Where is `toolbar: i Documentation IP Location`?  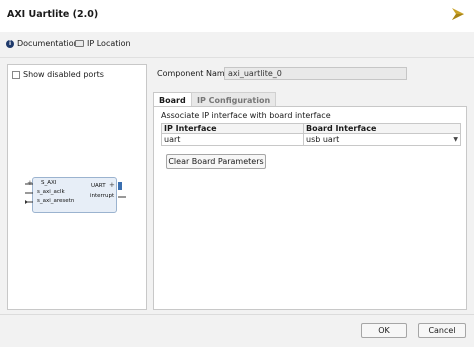 toolbar: i Documentation IP Location is located at coordinates (237, 45).